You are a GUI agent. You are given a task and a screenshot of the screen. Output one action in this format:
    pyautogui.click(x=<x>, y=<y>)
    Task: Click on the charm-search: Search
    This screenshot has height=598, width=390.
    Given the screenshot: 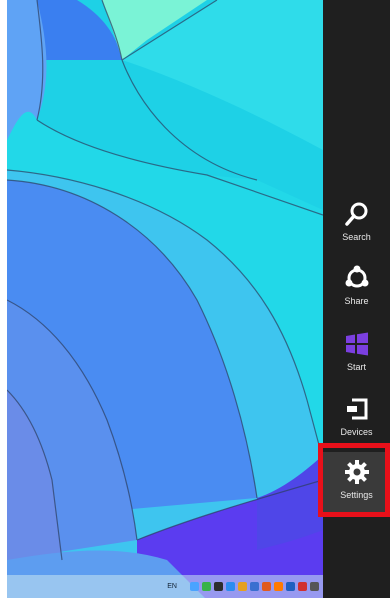 What is the action you would take?
    pyautogui.click(x=356, y=231)
    